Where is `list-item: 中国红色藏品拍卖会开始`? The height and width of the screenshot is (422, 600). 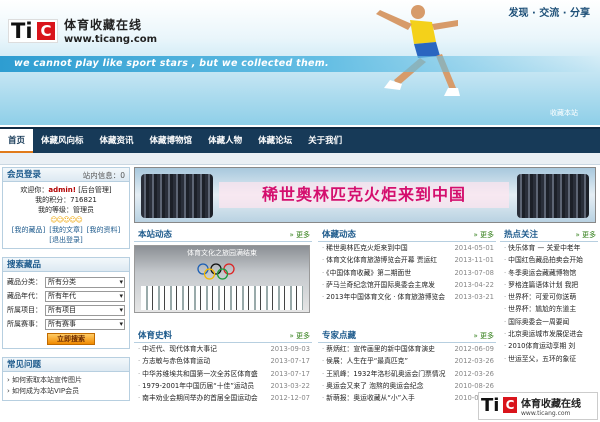 list-item: 中国红色藏品拍卖会开始 is located at coordinates (549, 260).